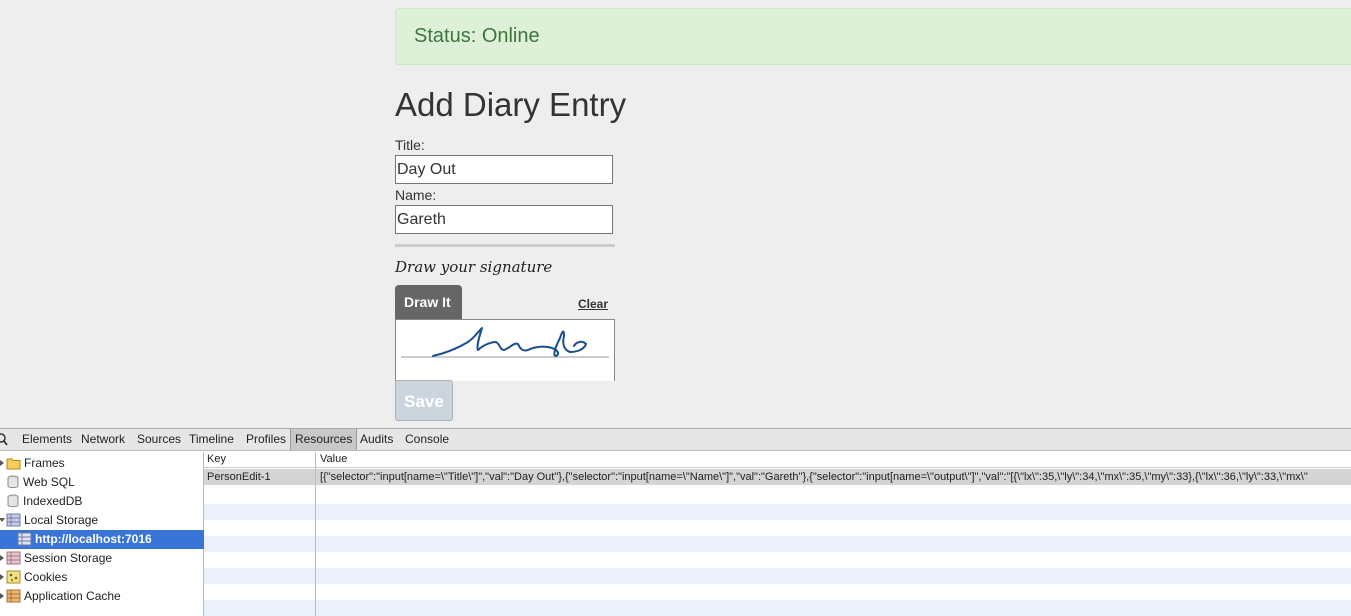  What do you see at coordinates (72, 596) in the screenshot?
I see `tree-label: Application Cache` at bounding box center [72, 596].